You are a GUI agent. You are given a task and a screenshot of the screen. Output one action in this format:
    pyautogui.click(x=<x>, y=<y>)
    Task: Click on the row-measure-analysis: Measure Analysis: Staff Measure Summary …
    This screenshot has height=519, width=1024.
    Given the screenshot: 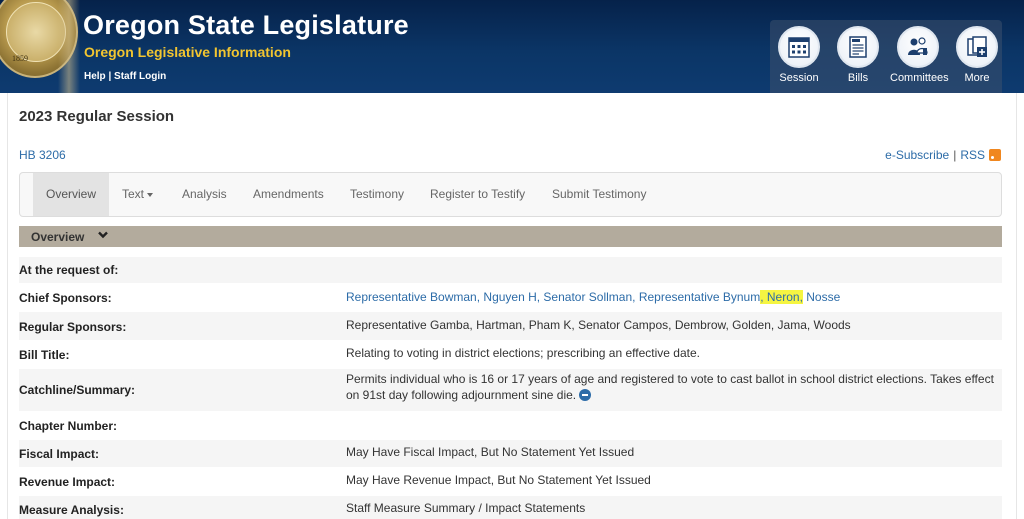 What is the action you would take?
    pyautogui.click(x=510, y=507)
    